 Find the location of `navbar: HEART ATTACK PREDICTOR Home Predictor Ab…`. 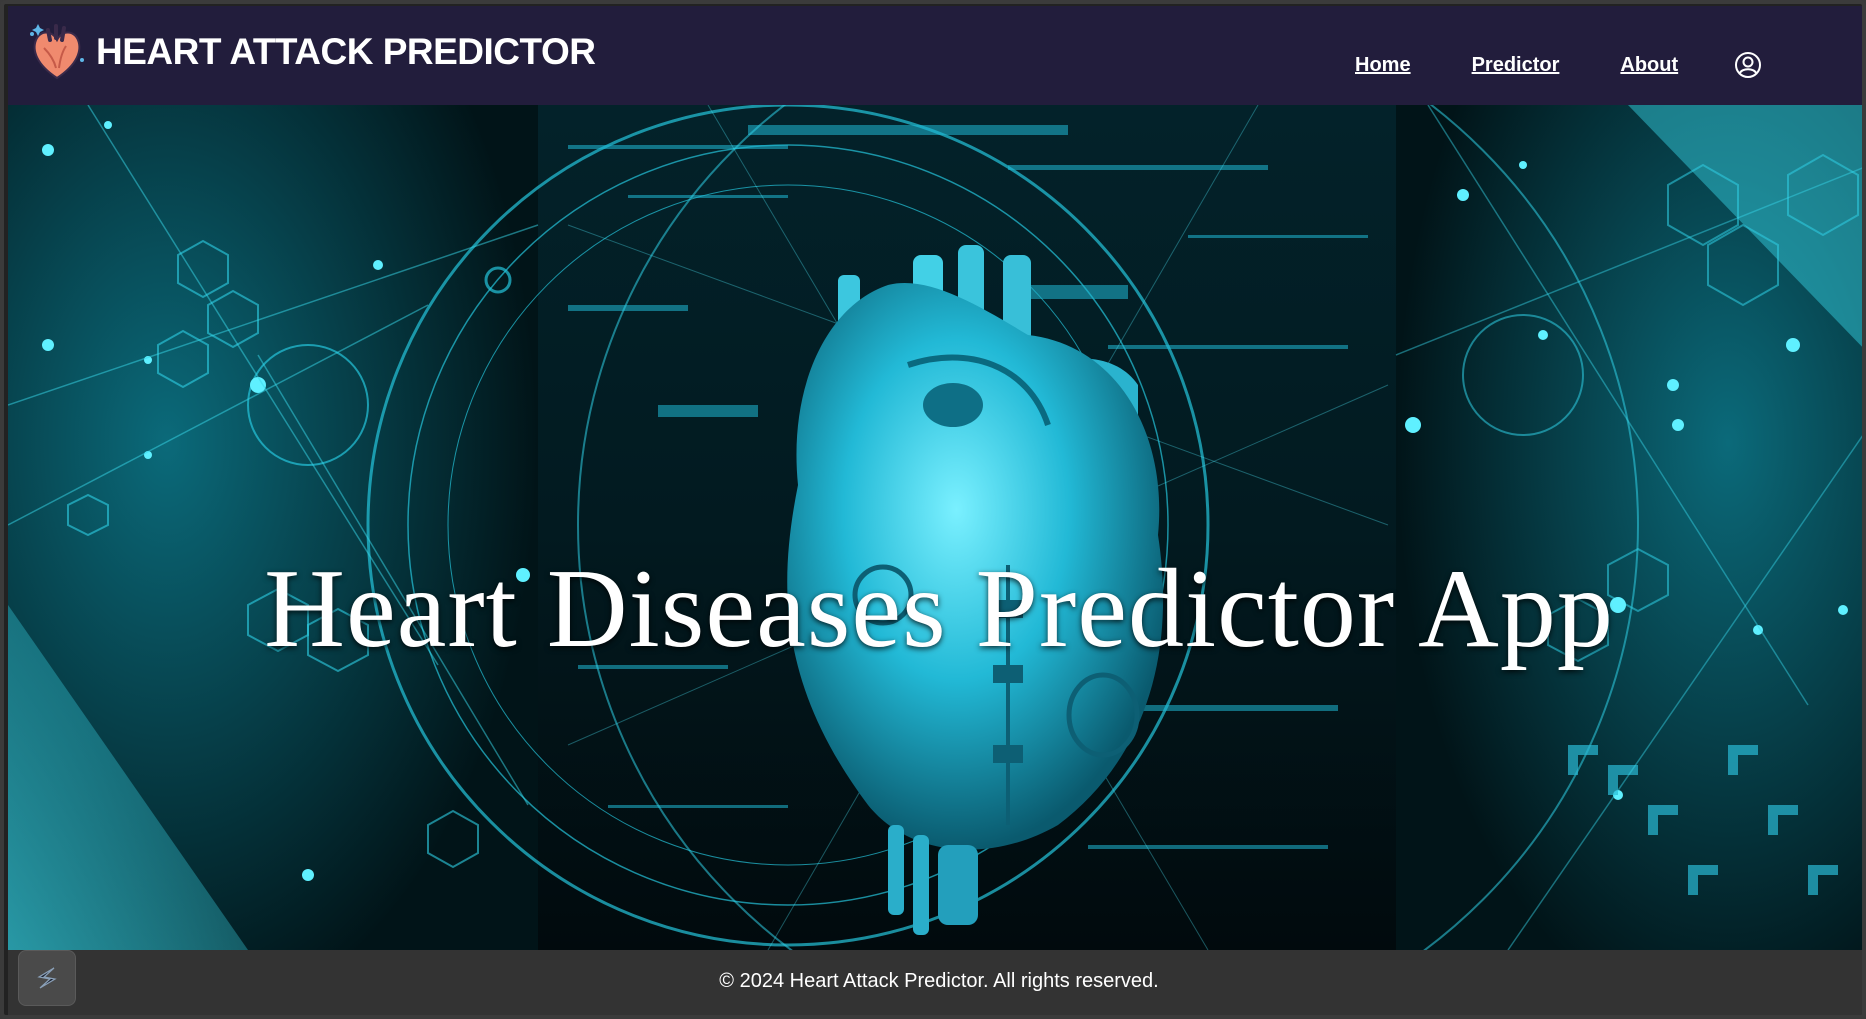

navbar: HEART ATTACK PREDICTOR Home Predictor Ab… is located at coordinates (935, 55).